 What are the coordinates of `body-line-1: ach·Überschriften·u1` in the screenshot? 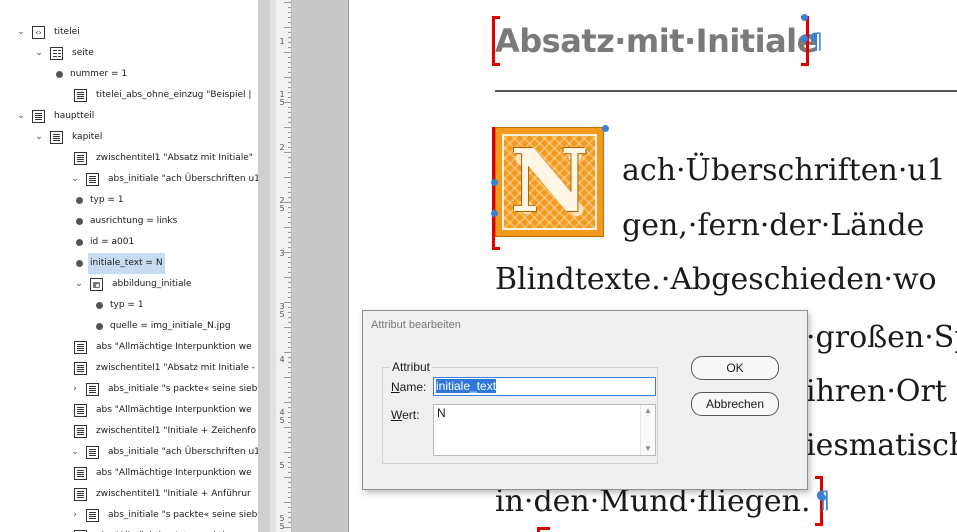 It's located at (784, 170).